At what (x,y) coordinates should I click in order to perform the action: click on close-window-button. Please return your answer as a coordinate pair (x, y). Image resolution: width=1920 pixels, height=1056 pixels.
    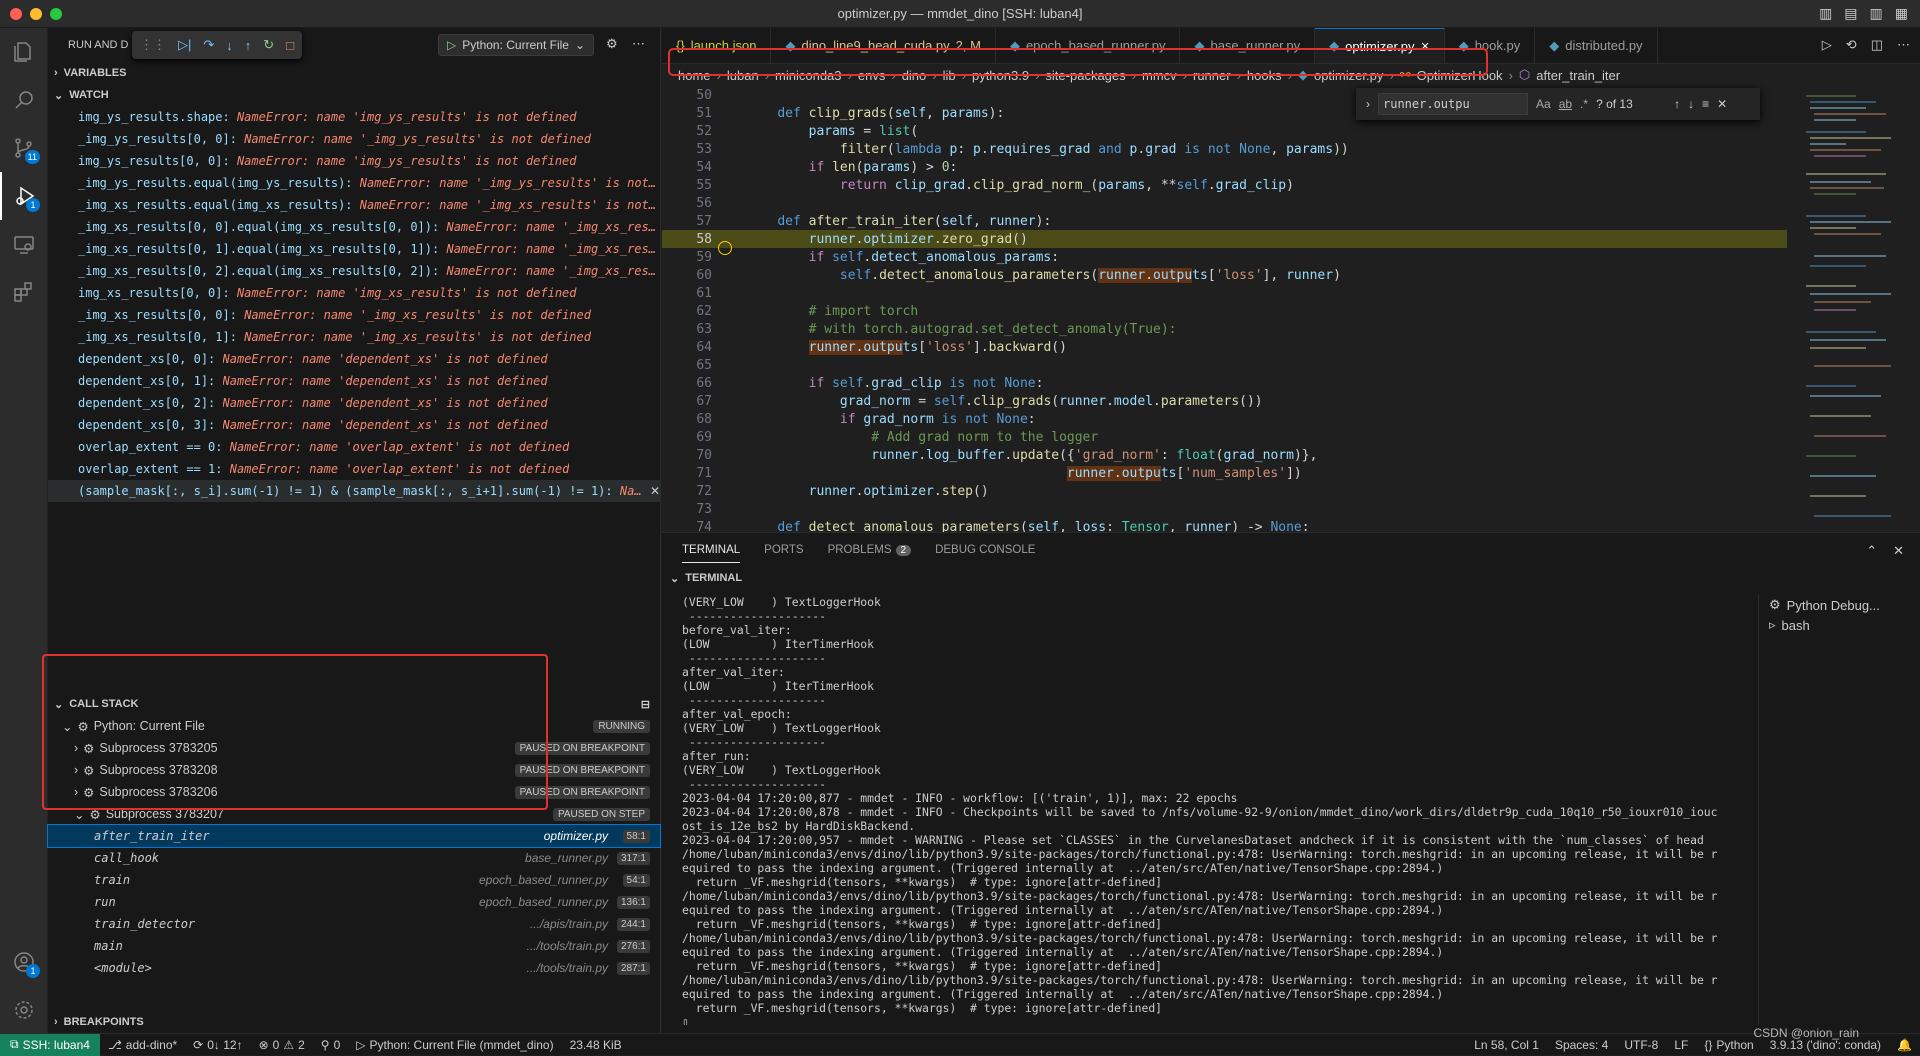
    Looking at the image, I should click on (16, 14).